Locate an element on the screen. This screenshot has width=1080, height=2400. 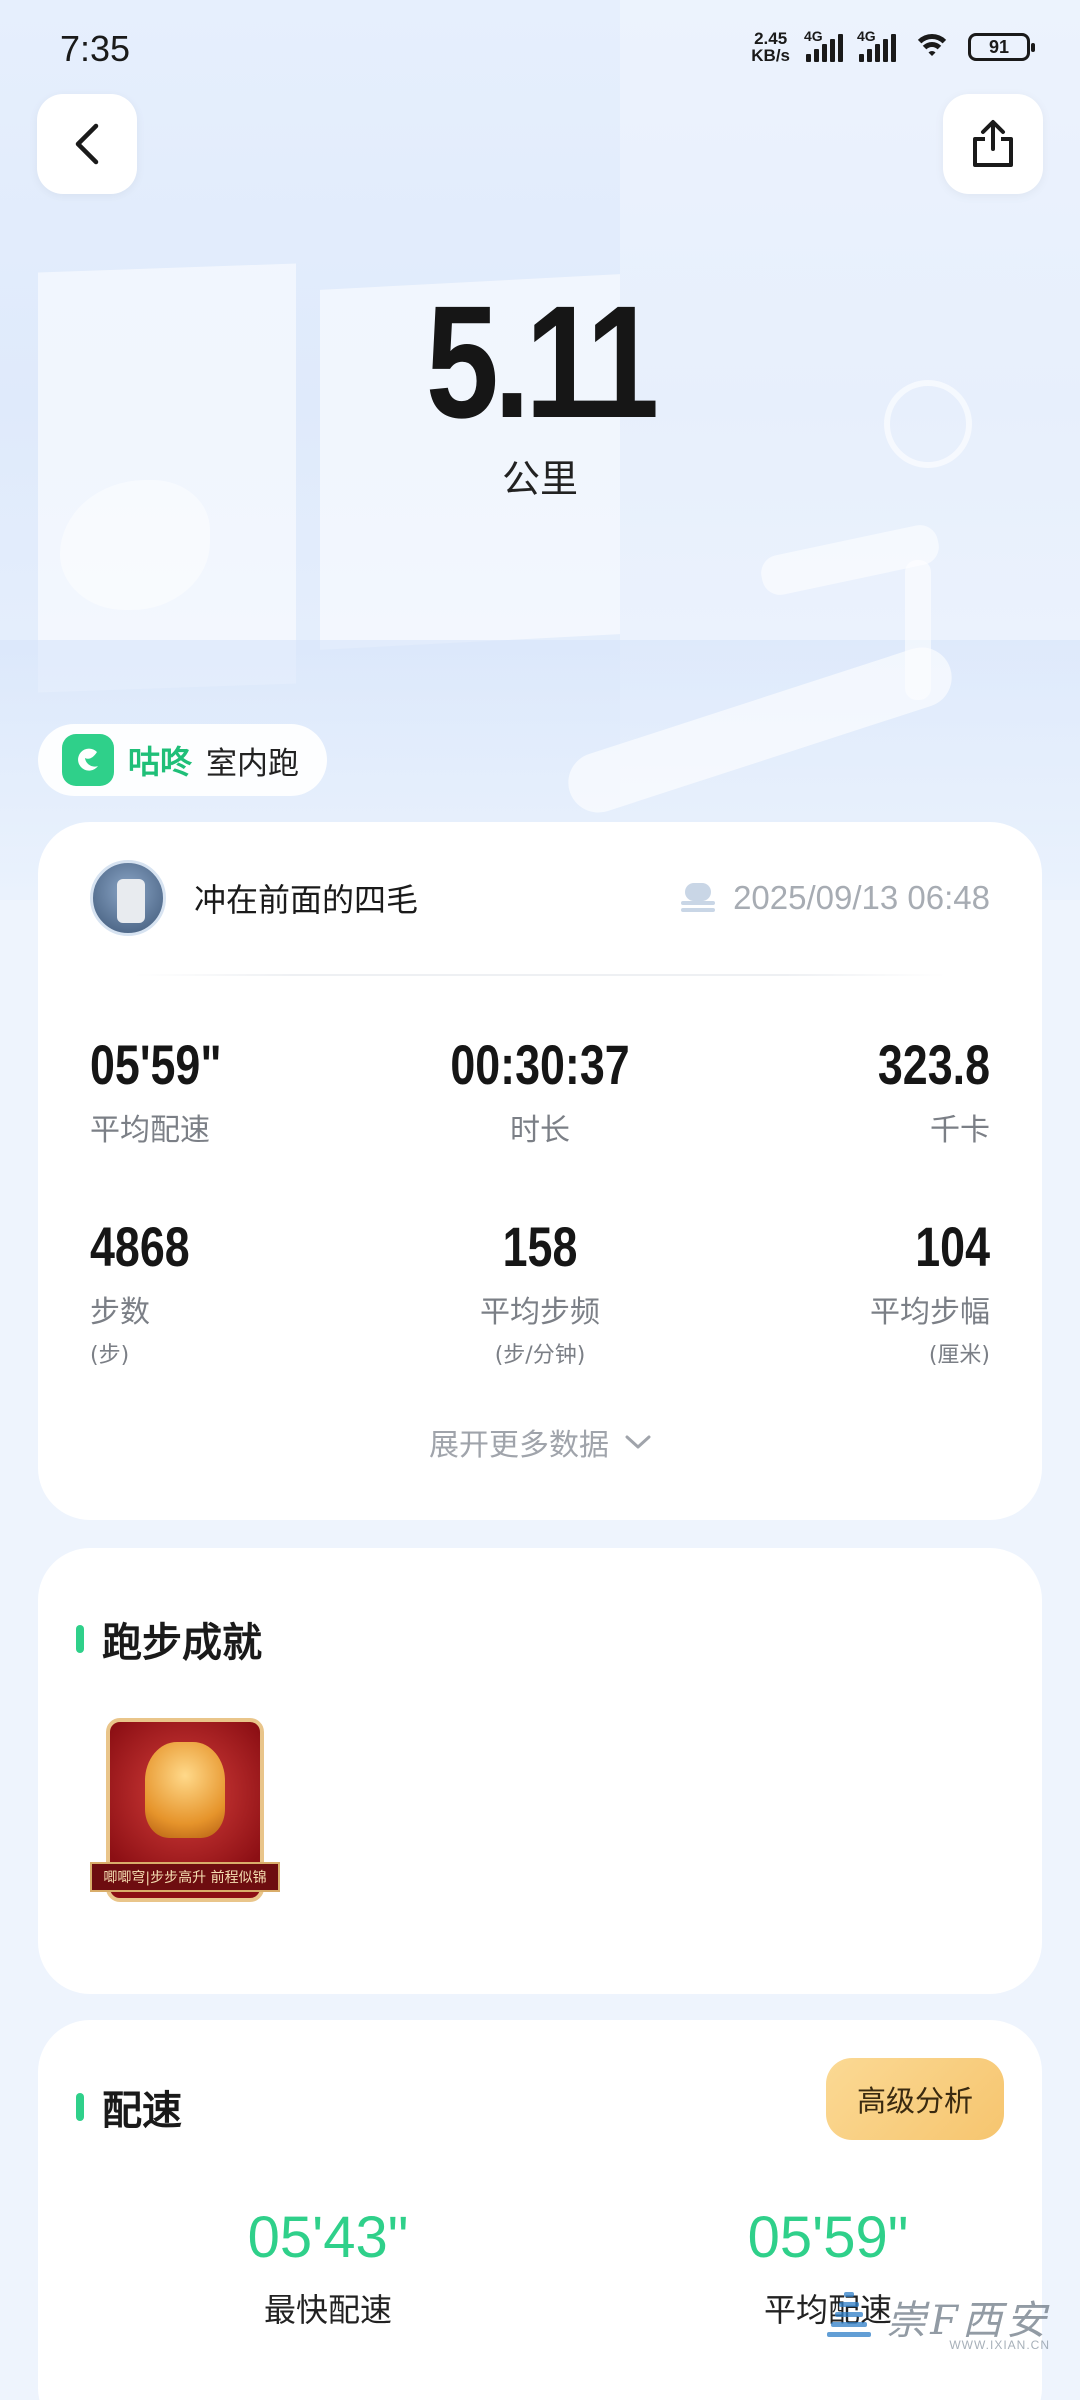
network-speed: 2.45 KB/s is located at coordinates (770, 47).